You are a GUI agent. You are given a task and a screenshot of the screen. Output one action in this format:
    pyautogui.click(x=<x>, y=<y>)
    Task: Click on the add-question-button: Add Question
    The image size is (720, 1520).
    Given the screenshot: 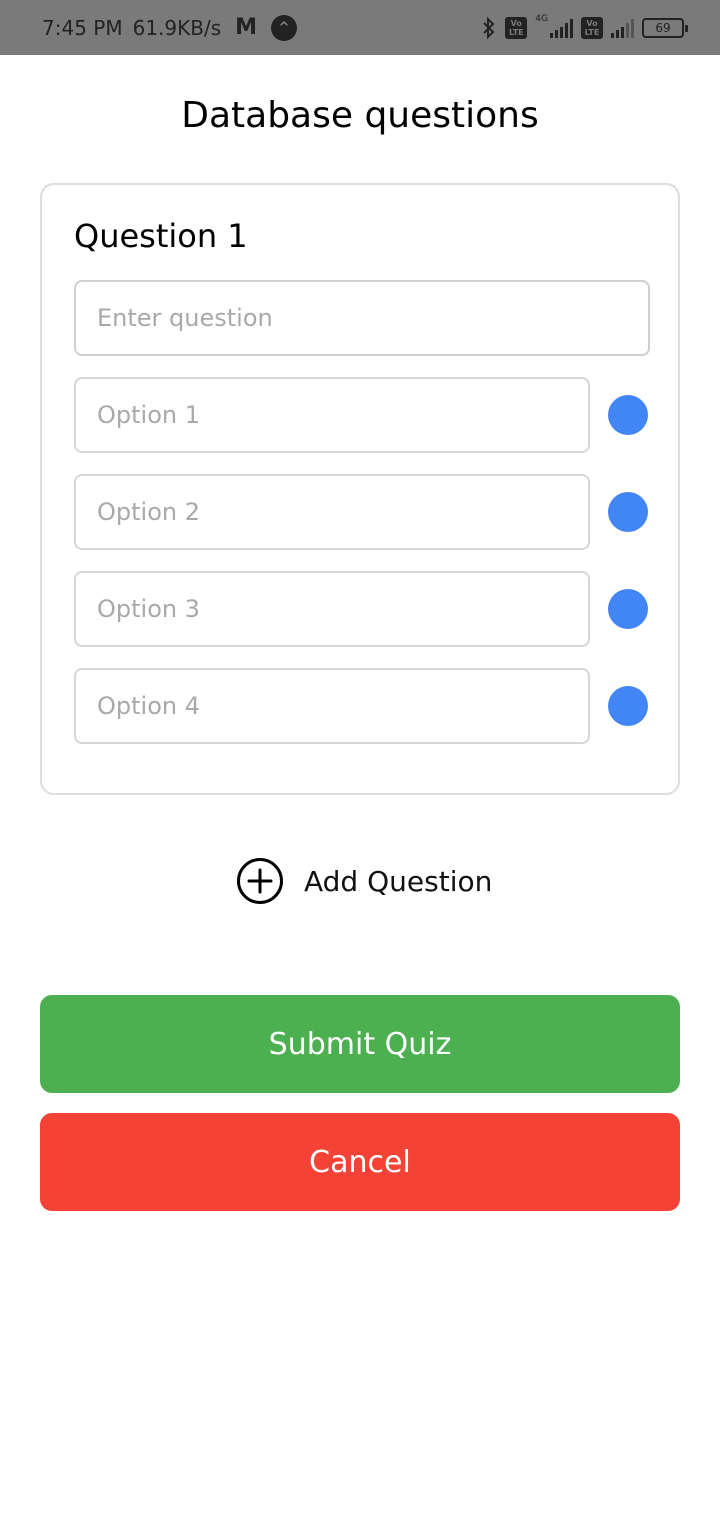 What is the action you would take?
    pyautogui.click(x=364, y=881)
    